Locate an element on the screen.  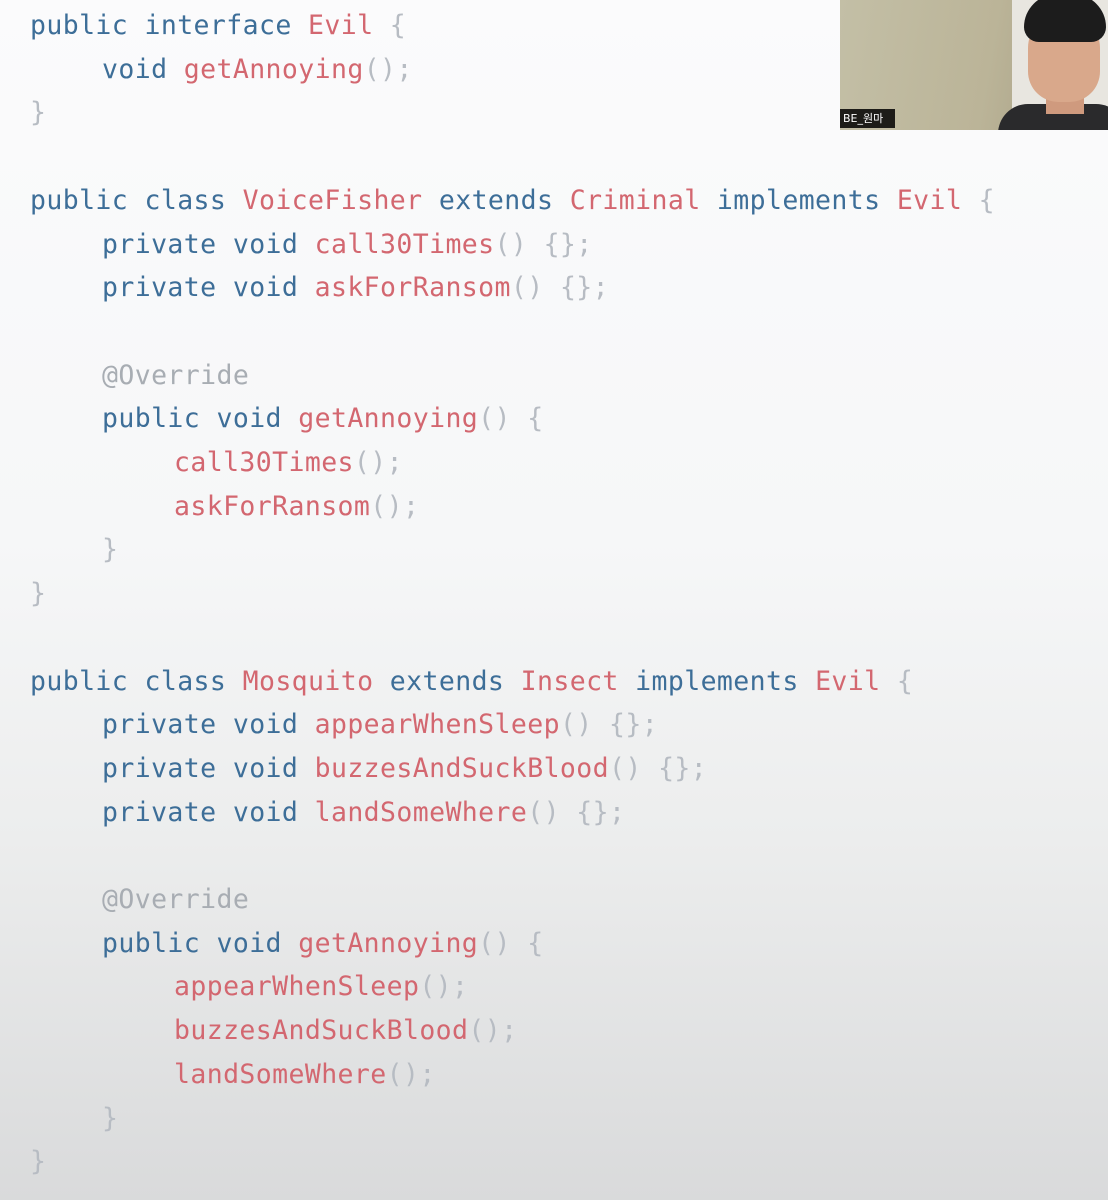
participant-name-label: BE_원마 is located at coordinates (867, 118).